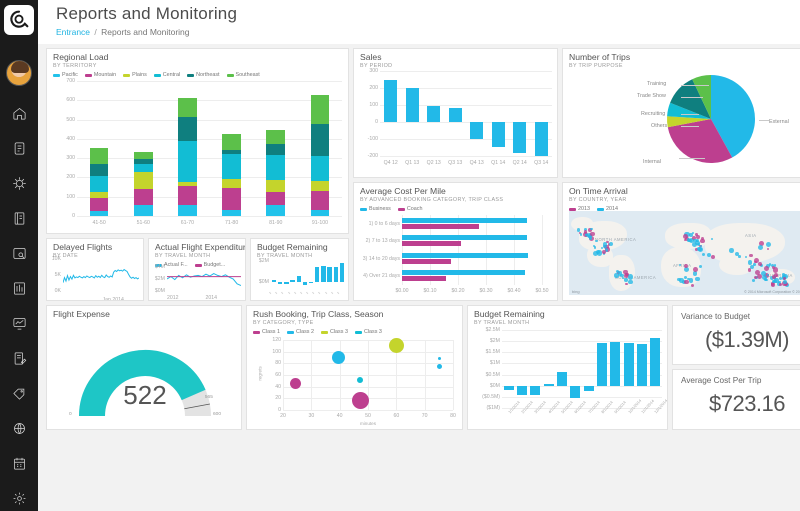 The height and width of the screenshot is (511, 800). I want to click on tile-flight-expense: Flight Expense 0 600 565 522, so click(144, 367).